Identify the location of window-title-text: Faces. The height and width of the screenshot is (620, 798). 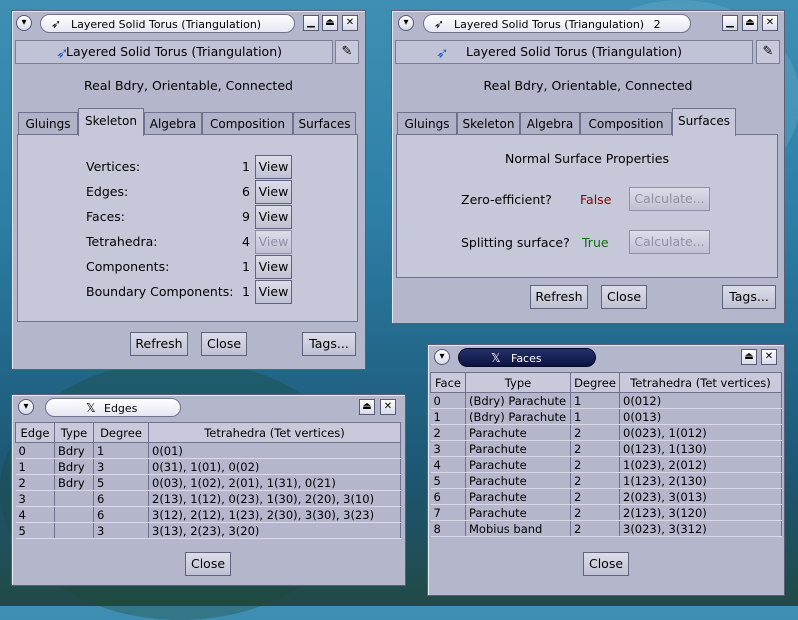
(526, 358).